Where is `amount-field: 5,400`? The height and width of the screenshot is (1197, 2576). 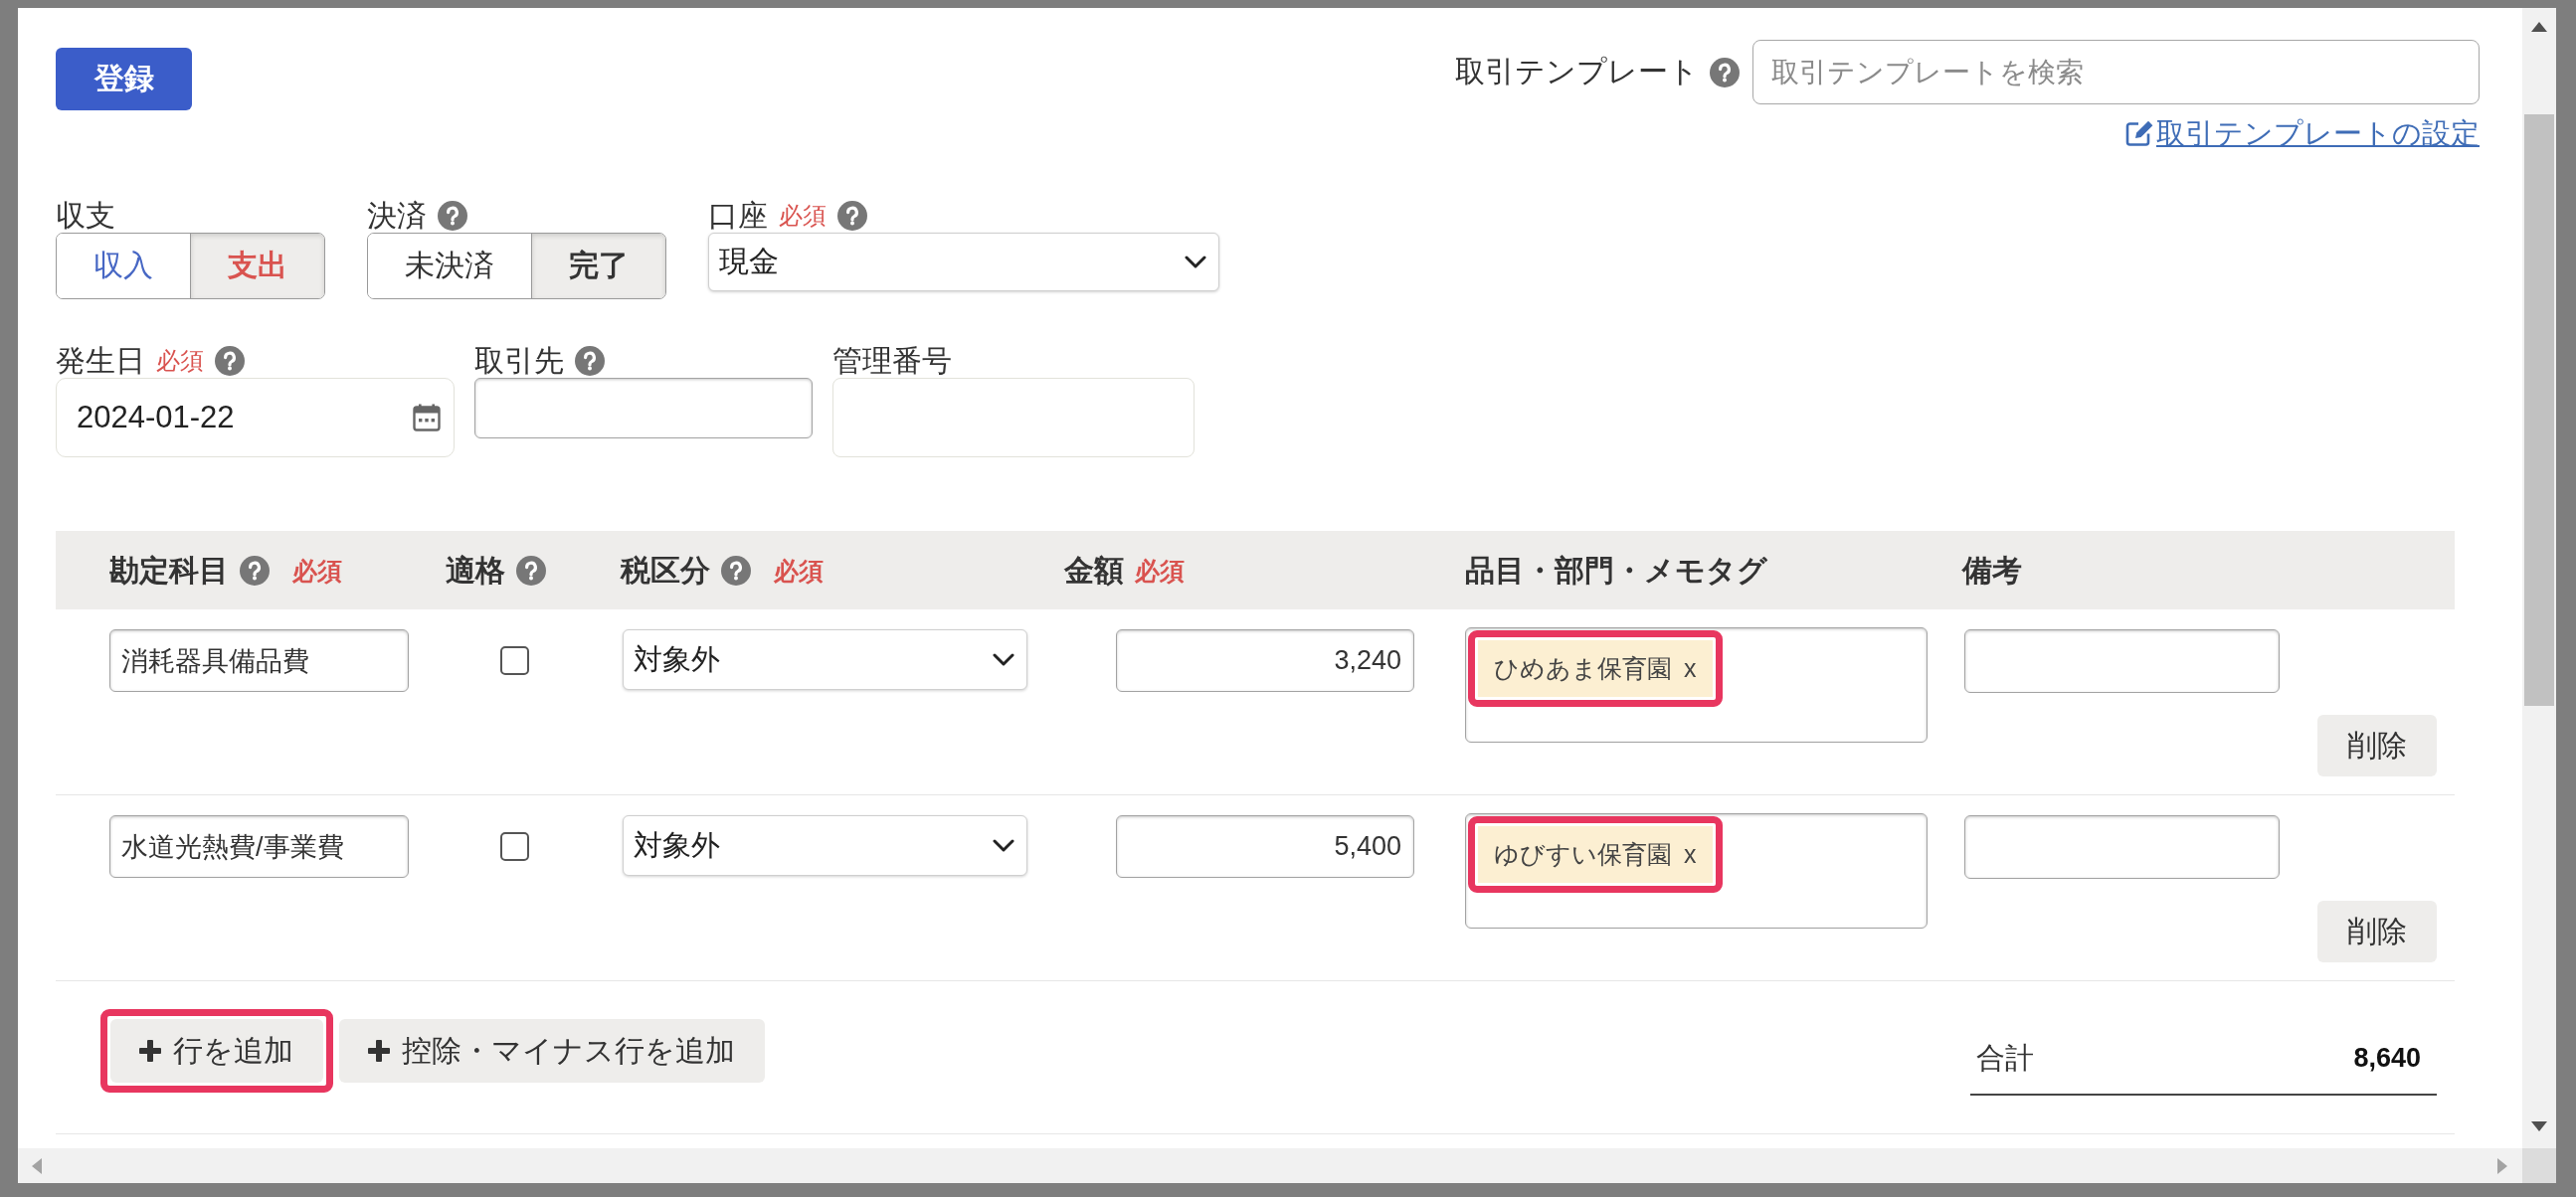
amount-field: 5,400 is located at coordinates (1265, 846).